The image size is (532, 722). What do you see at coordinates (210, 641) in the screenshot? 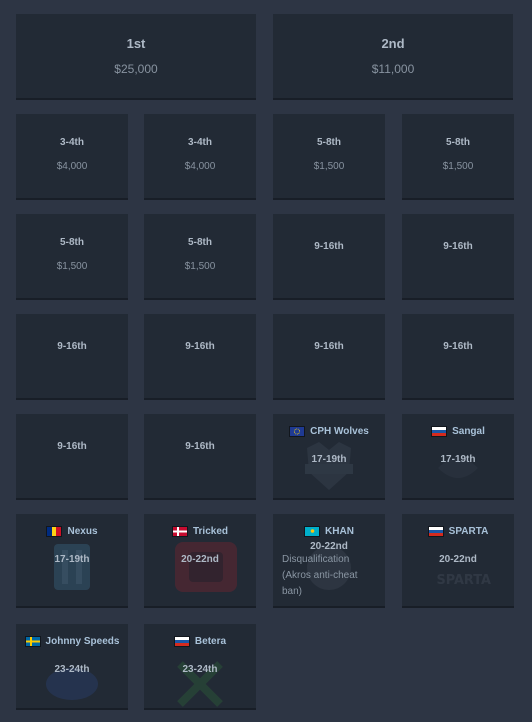
I see `team-name: Betera` at bounding box center [210, 641].